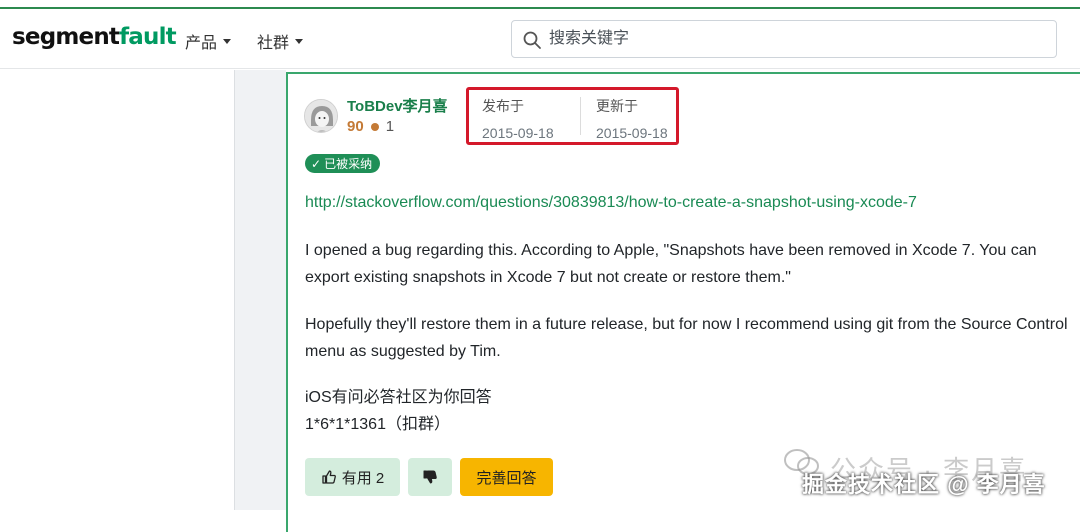  I want to click on updated-label: 更新于, so click(617, 106).